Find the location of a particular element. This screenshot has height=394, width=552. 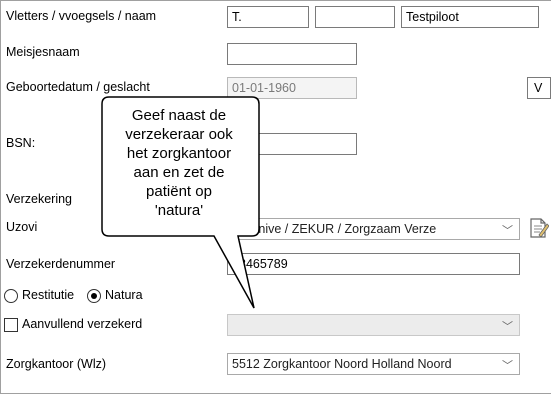

tooltip-line: het zorgkantoor is located at coordinates (179, 153).